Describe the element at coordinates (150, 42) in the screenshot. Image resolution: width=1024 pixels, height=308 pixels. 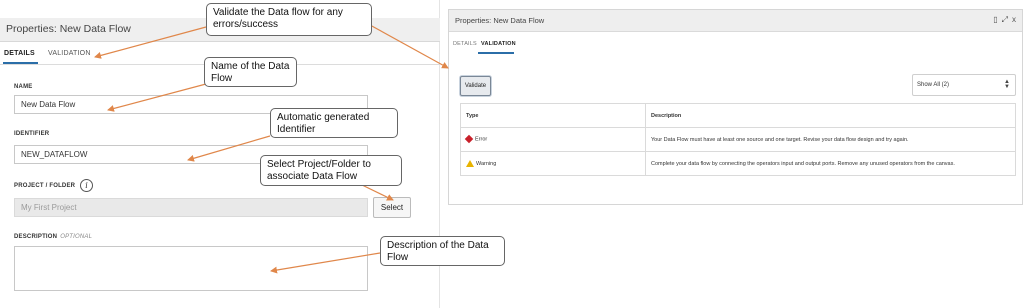
I see `arrow-validate-left` at that location.